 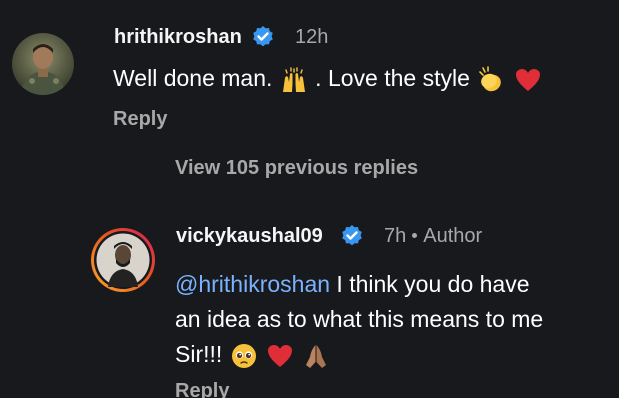 I want to click on view-previous-replies-button: View 105 previous replies, so click(x=296, y=168).